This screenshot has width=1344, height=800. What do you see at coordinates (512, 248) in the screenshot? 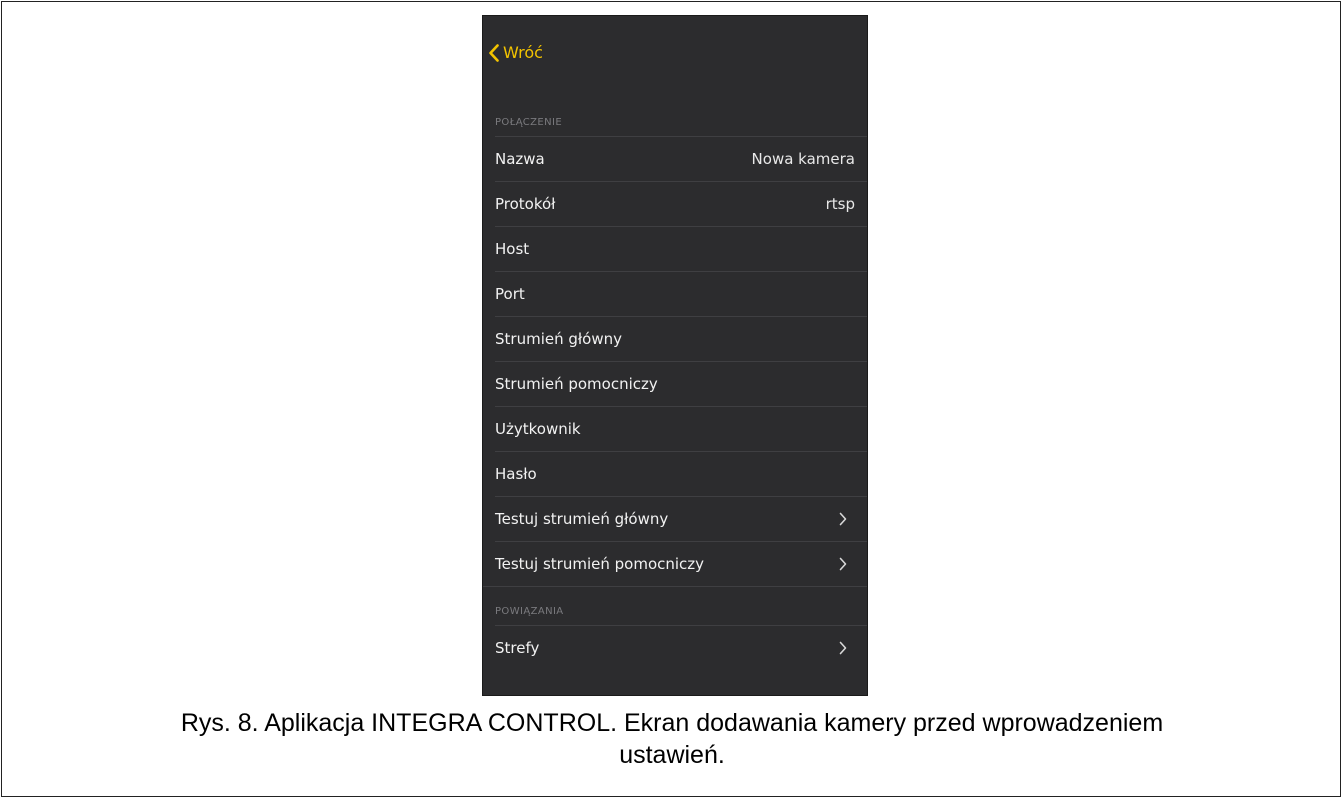
I see `row-host-label: Host` at bounding box center [512, 248].